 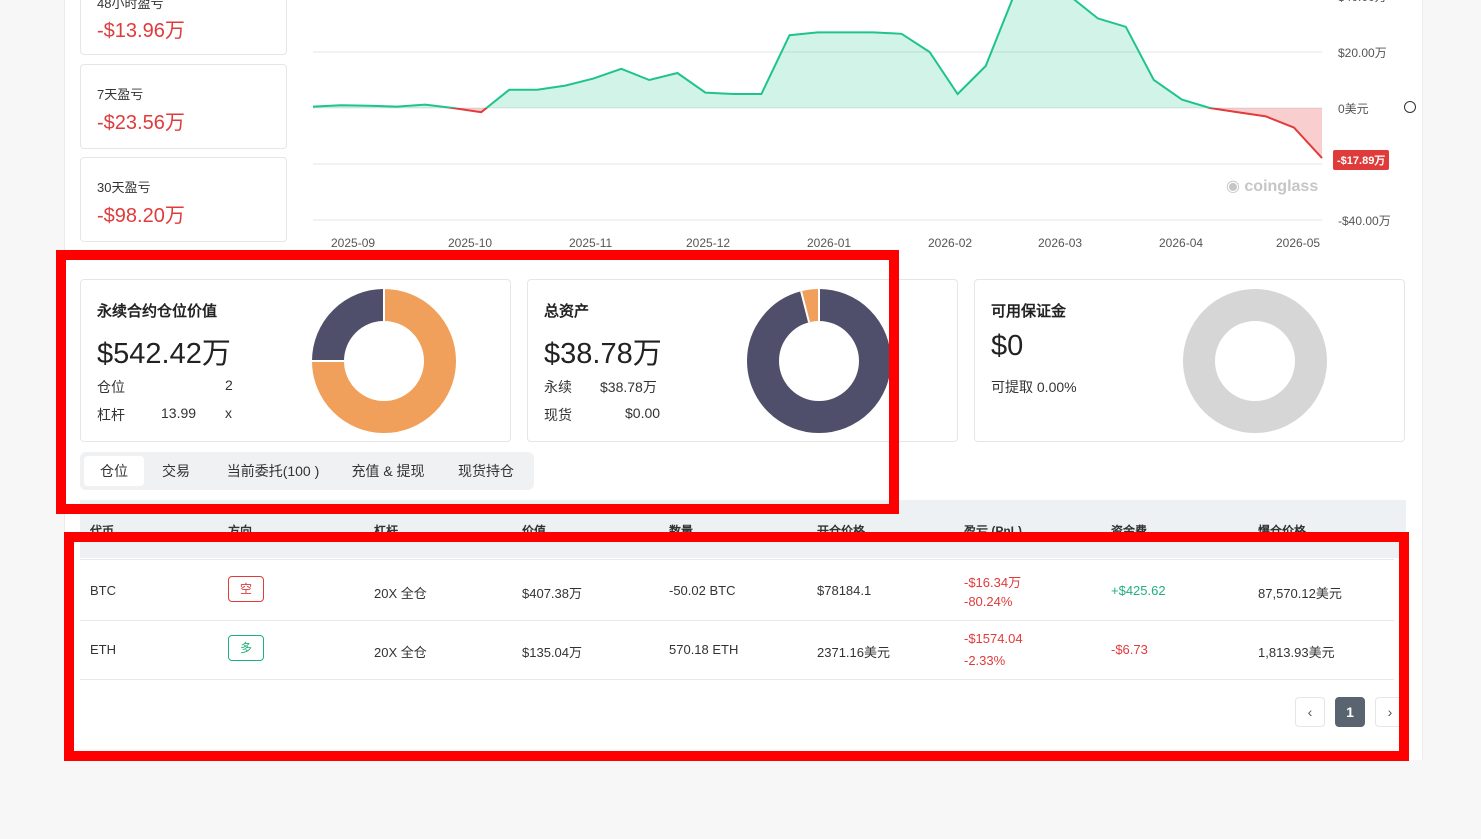 What do you see at coordinates (1362, 2) in the screenshot?
I see `y-tick-label: $40.00万` at bounding box center [1362, 2].